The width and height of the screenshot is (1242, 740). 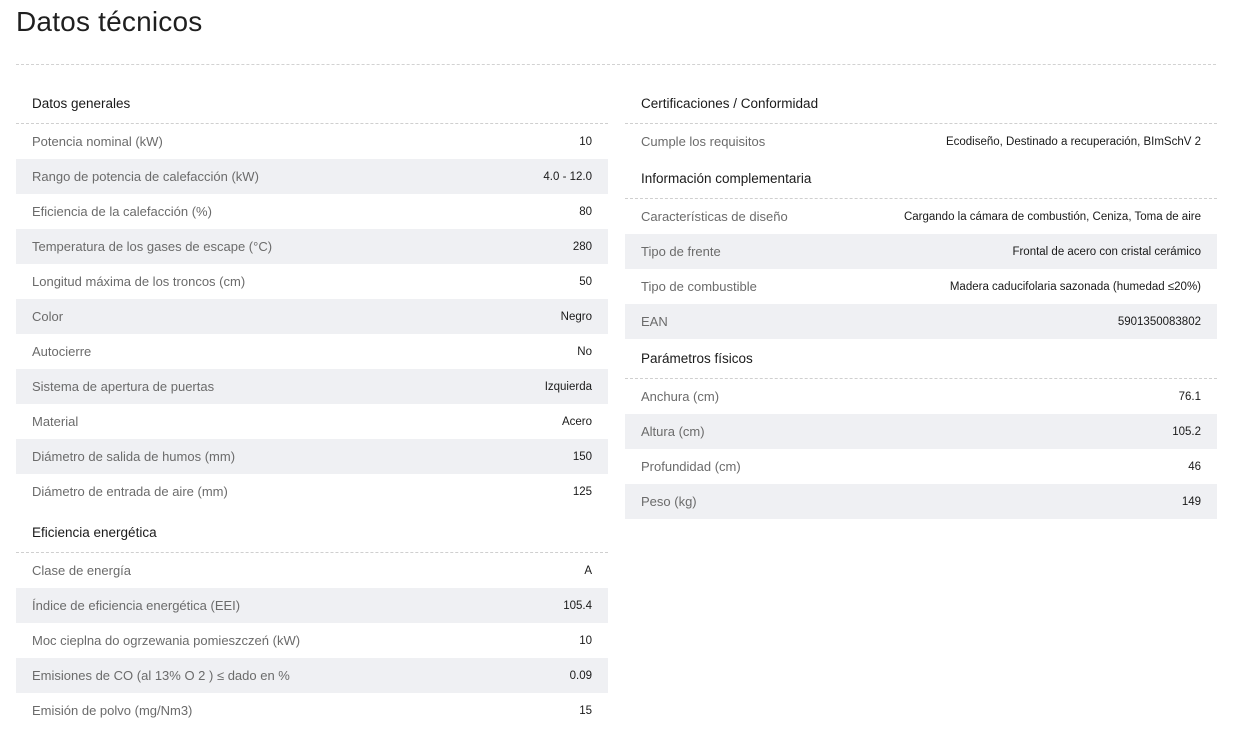 I want to click on spec-value: 149, so click(x=1191, y=501).